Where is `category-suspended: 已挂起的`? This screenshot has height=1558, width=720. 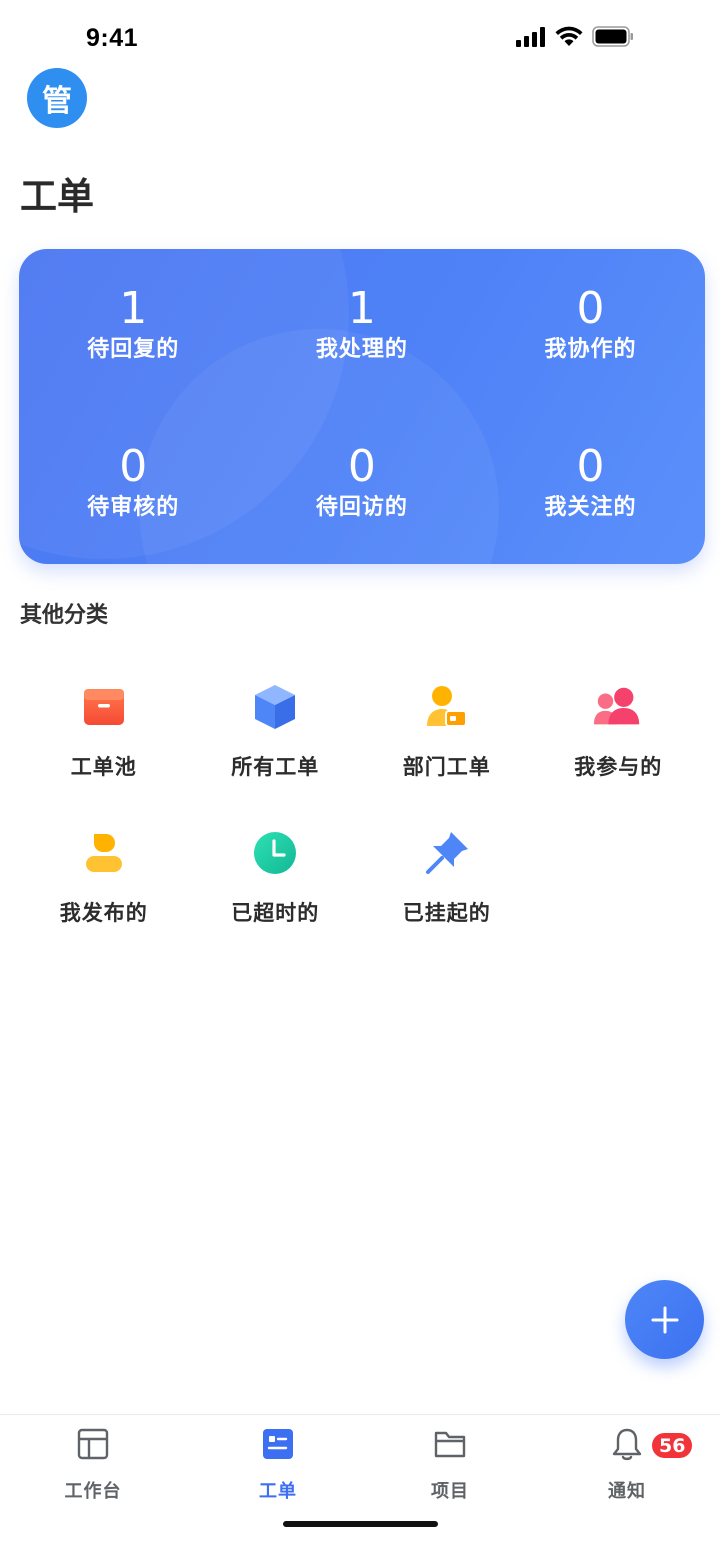
category-suspended: 已挂起的 is located at coordinates (447, 894).